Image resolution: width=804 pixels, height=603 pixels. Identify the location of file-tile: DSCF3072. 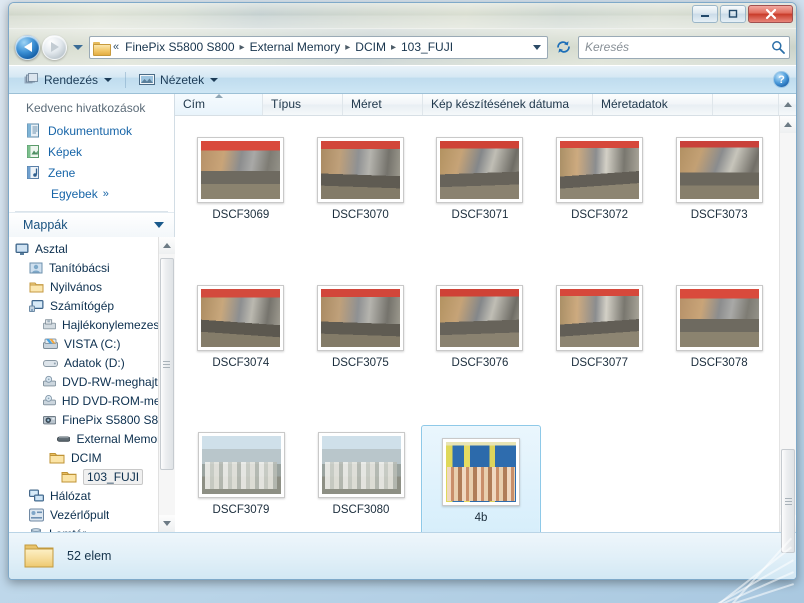
(600, 179).